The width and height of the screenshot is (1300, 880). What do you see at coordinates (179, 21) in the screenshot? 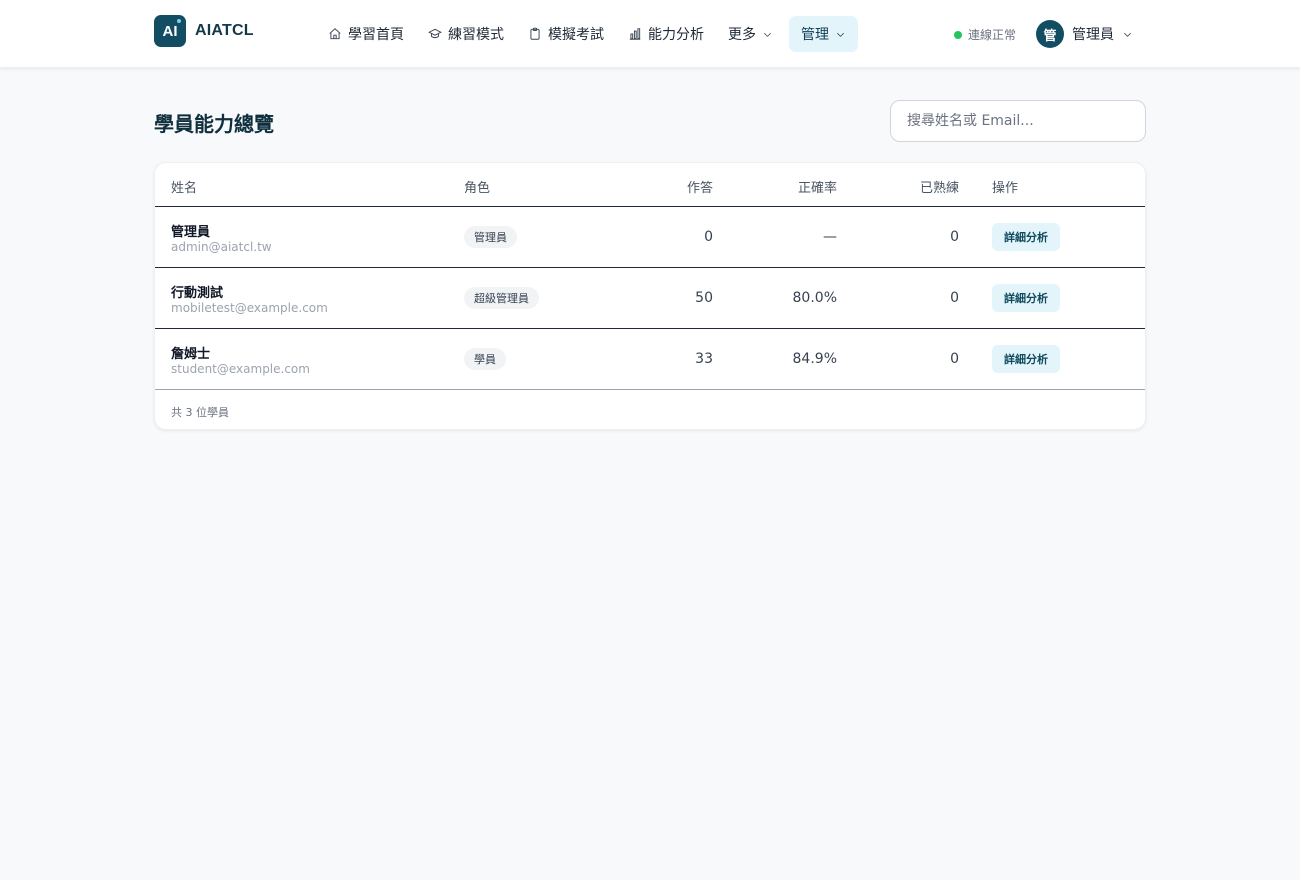
I see `logo-spark` at bounding box center [179, 21].